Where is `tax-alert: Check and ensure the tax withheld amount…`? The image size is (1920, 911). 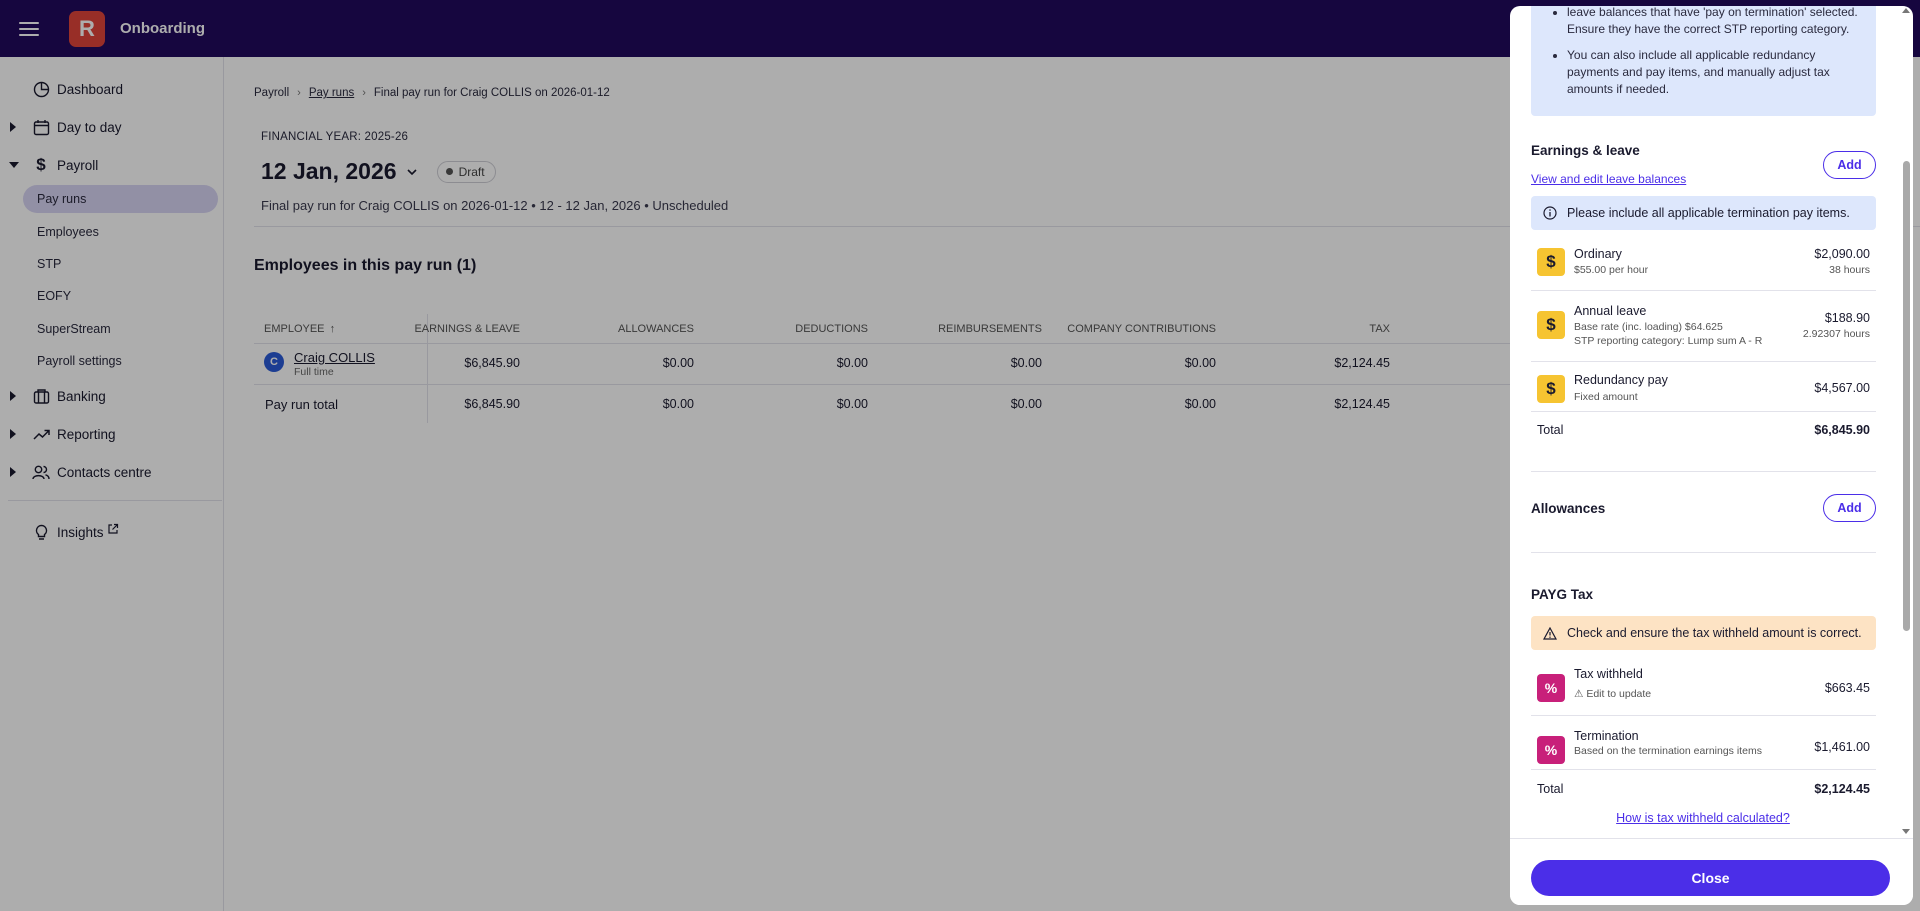 tax-alert: Check and ensure the tax withheld amount… is located at coordinates (1703, 633).